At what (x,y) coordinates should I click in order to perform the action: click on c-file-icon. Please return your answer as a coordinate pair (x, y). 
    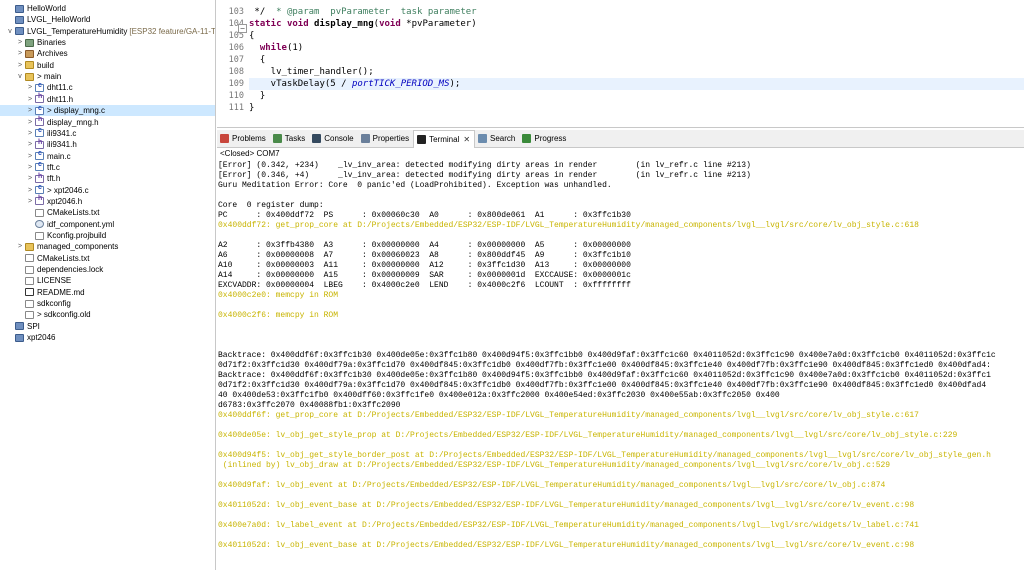
    Looking at the image, I should click on (39, 87).